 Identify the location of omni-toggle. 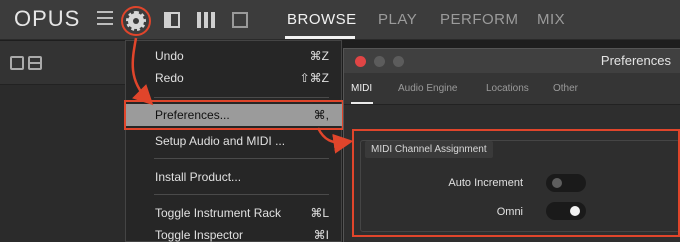
(566, 211).